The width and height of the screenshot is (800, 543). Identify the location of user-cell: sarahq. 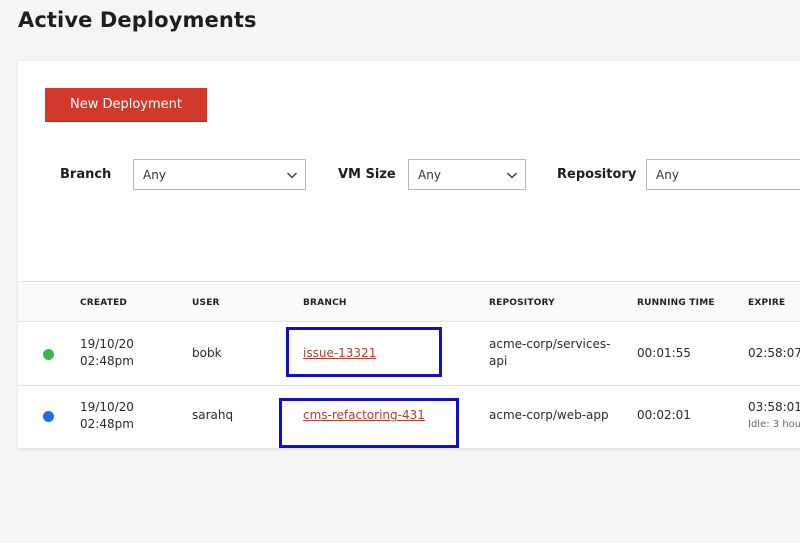
(213, 415).